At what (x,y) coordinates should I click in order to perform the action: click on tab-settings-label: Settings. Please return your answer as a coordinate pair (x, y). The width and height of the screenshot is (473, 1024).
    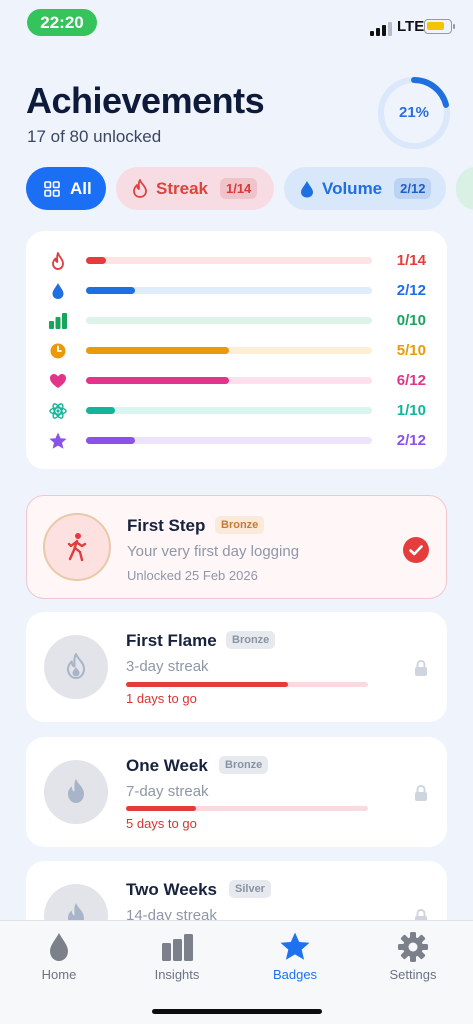
    Looking at the image, I should click on (413, 974).